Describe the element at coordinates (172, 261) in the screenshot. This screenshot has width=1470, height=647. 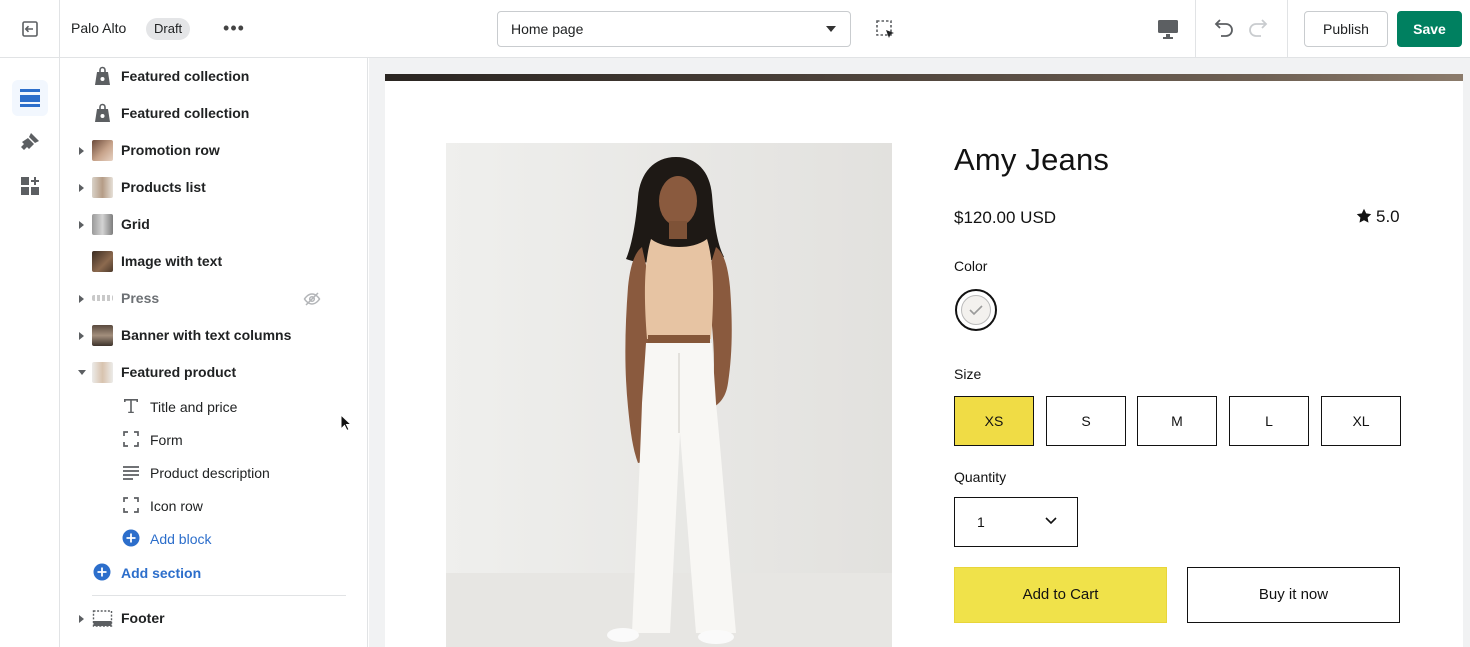
I see `section-label: Image with text` at that location.